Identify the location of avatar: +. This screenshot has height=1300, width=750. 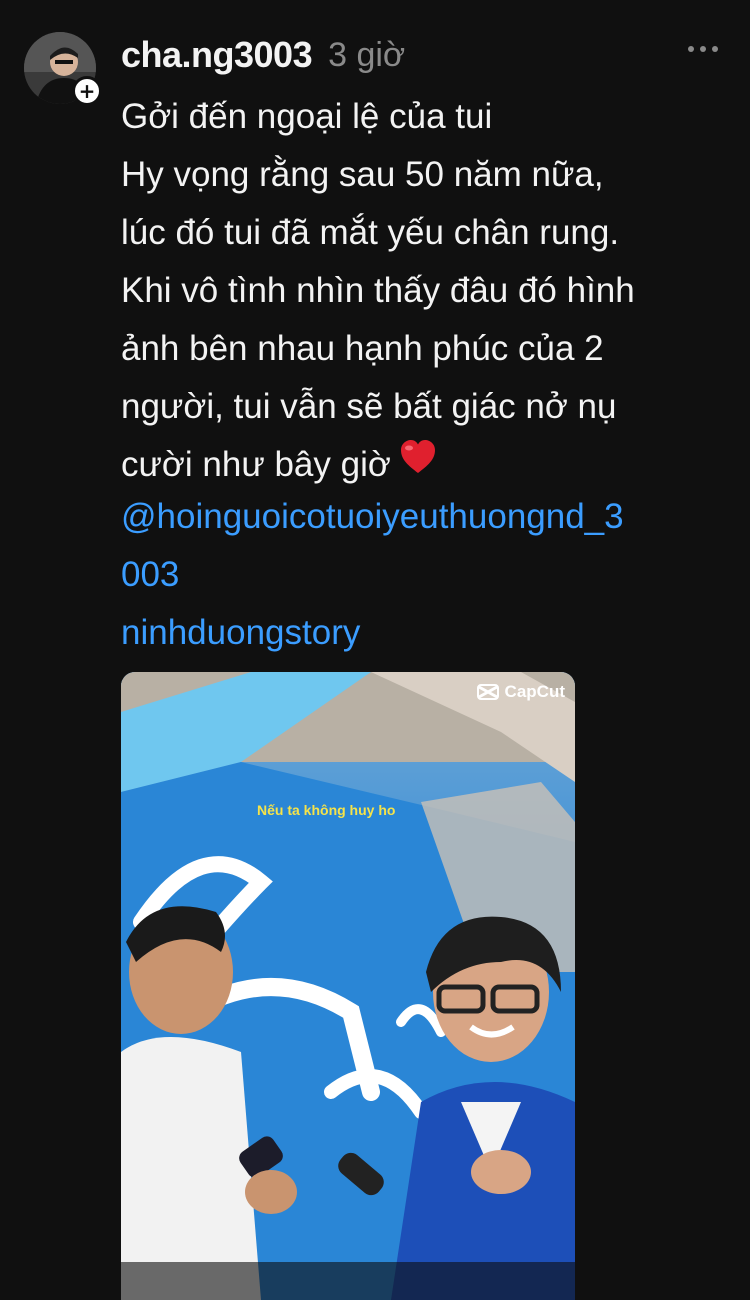
(63, 69).